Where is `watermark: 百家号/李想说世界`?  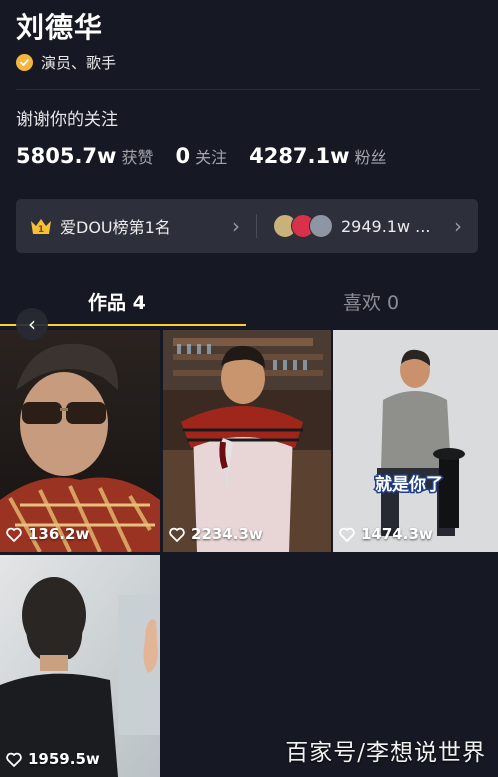 watermark: 百家号/李想说世界 is located at coordinates (385, 753).